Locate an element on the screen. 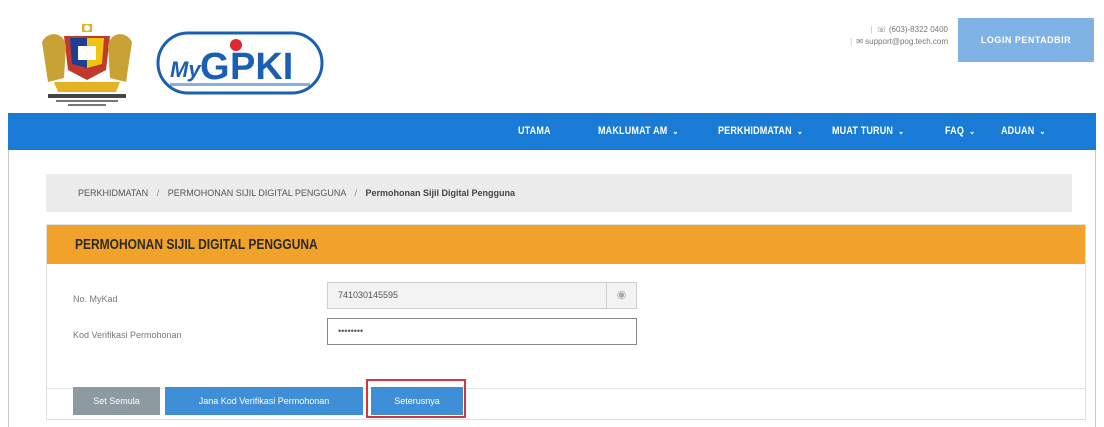 Image resolution: width=1104 pixels, height=427 pixels. email-icon: ✉ is located at coordinates (861, 41).